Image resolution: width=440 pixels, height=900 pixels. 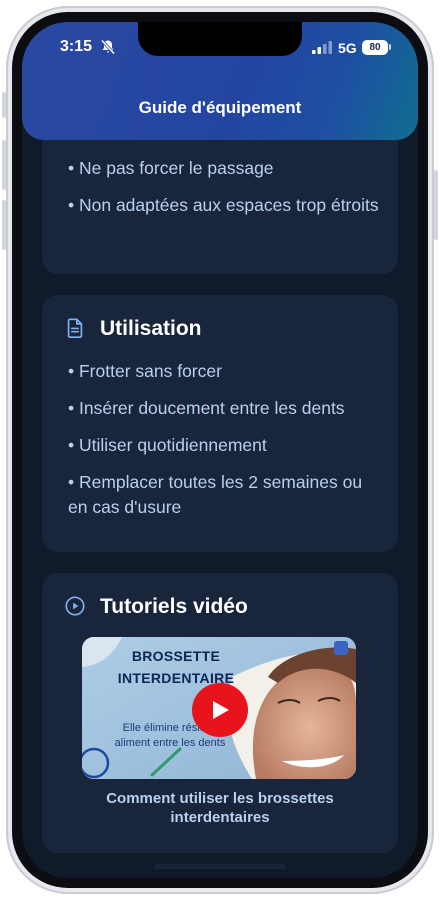 What do you see at coordinates (223, 205) in the screenshot?
I see `list-item: • Non adaptées aux espaces trop étroits` at bounding box center [223, 205].